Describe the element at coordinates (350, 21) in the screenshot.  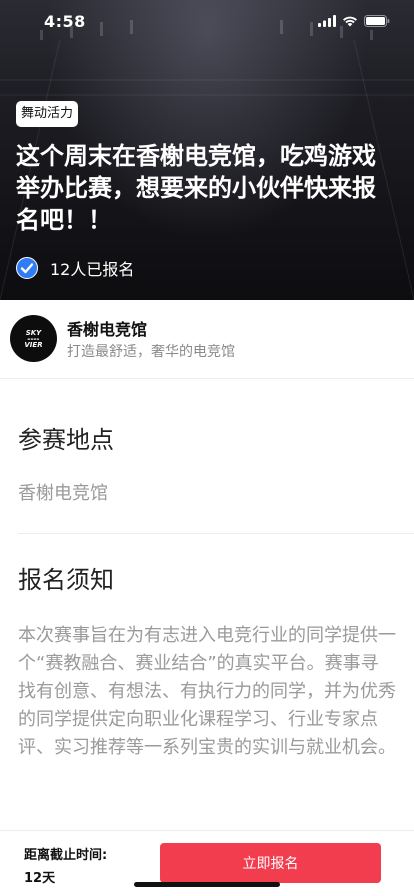
I see `wifi-icon` at that location.